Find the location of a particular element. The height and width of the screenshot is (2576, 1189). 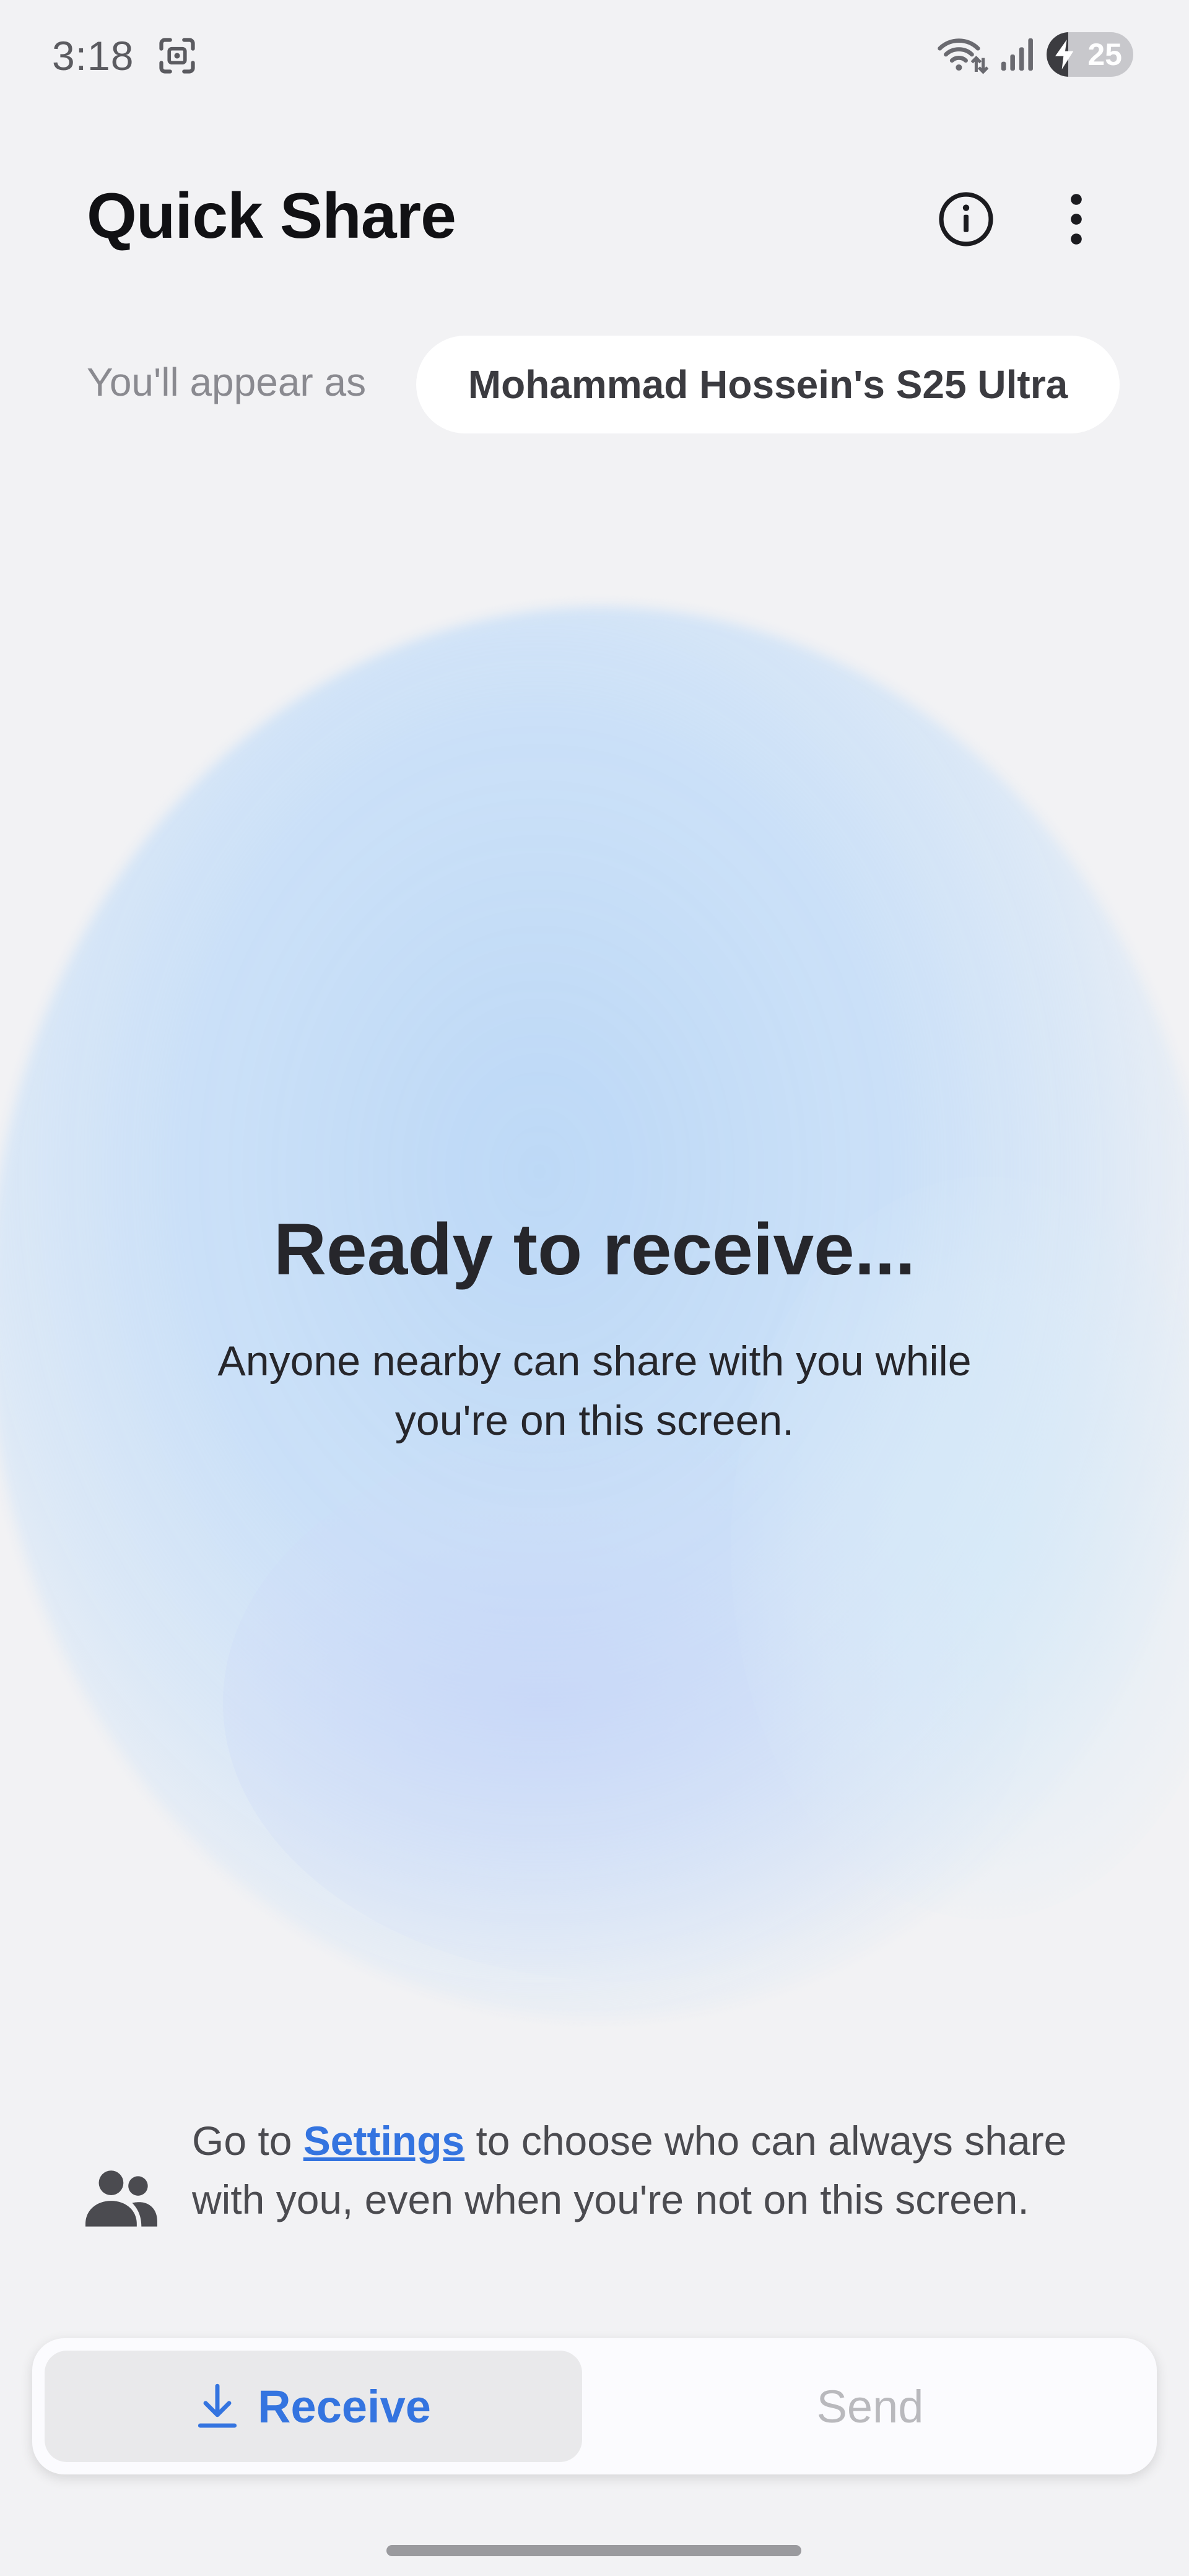

info-icon is located at coordinates (966, 219).